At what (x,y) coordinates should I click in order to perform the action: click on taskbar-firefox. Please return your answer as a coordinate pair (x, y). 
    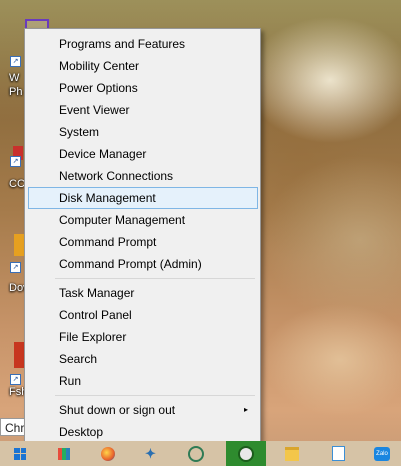
    Looking at the image, I should click on (108, 453).